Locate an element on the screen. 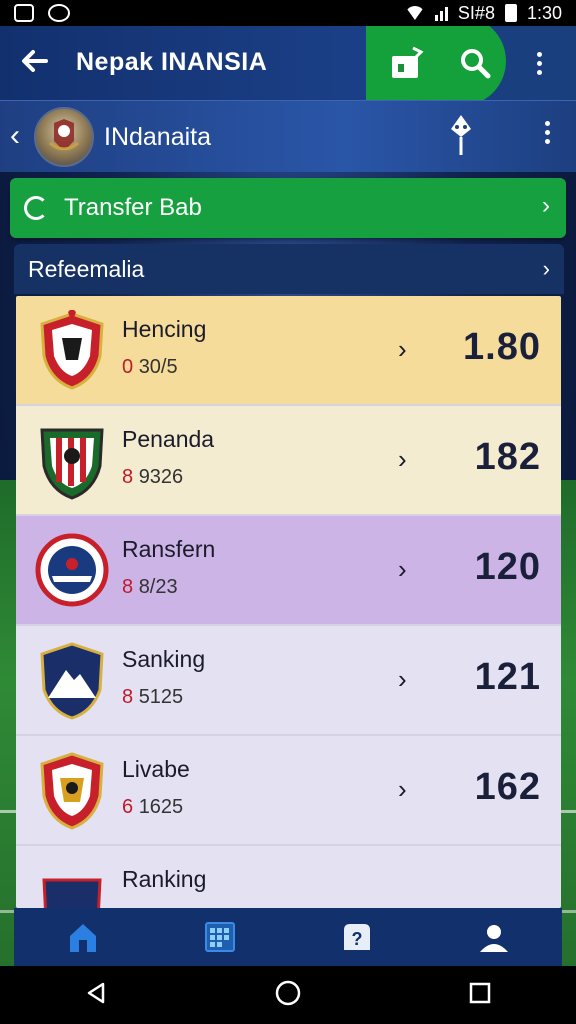 This screenshot has width=576, height=1024. team-name: Hencing is located at coordinates (164, 329).